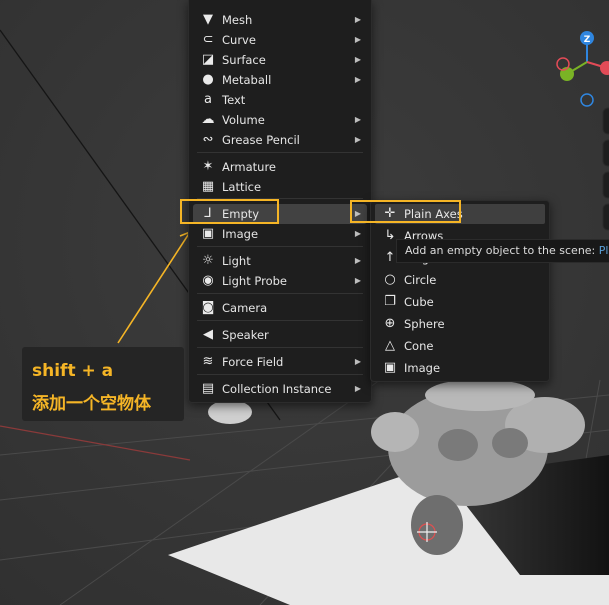 This screenshot has height=605, width=609. Describe the element at coordinates (245, 308) in the screenshot. I see `menu-item-label: Camera` at that location.